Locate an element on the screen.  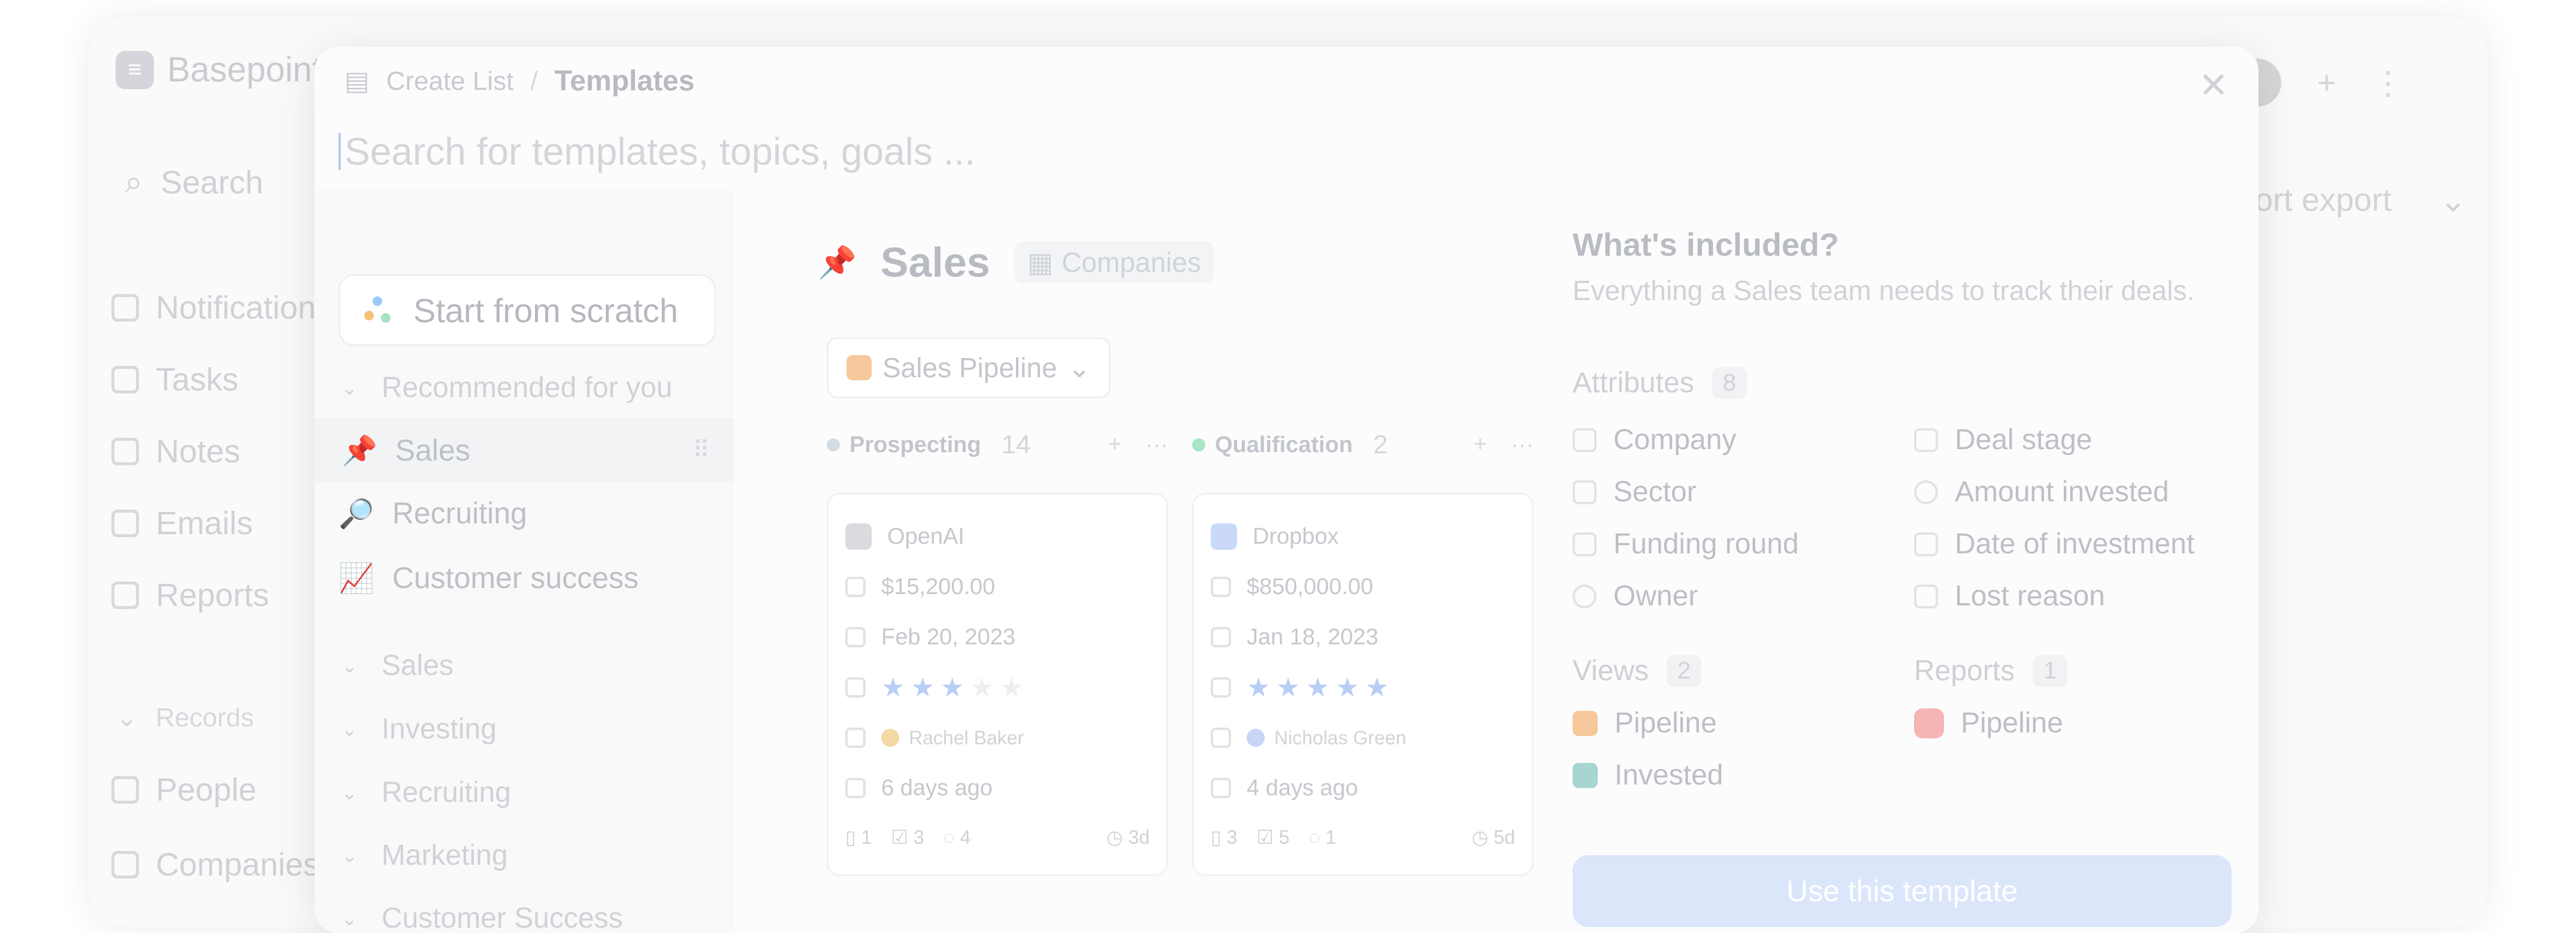
comment-count: 4 is located at coordinates (965, 837).